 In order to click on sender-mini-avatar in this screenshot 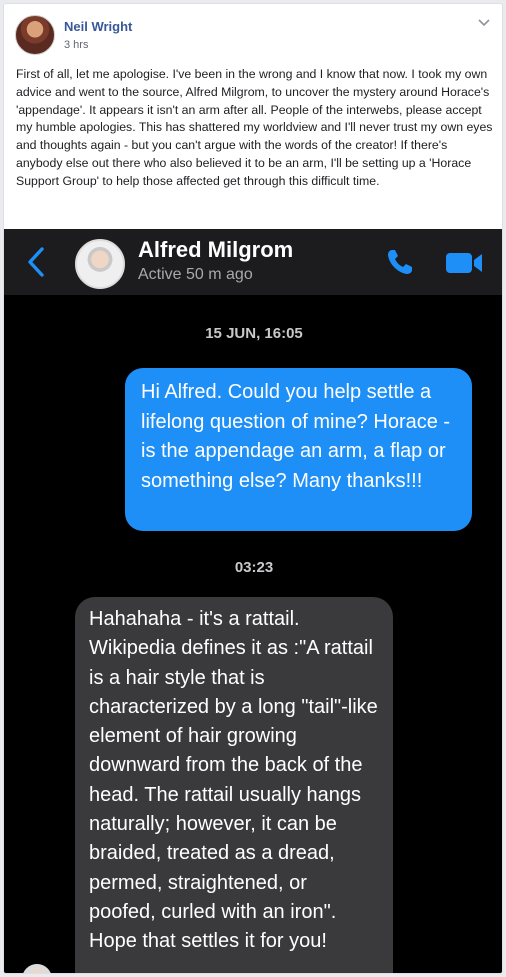, I will do `click(37, 968)`.